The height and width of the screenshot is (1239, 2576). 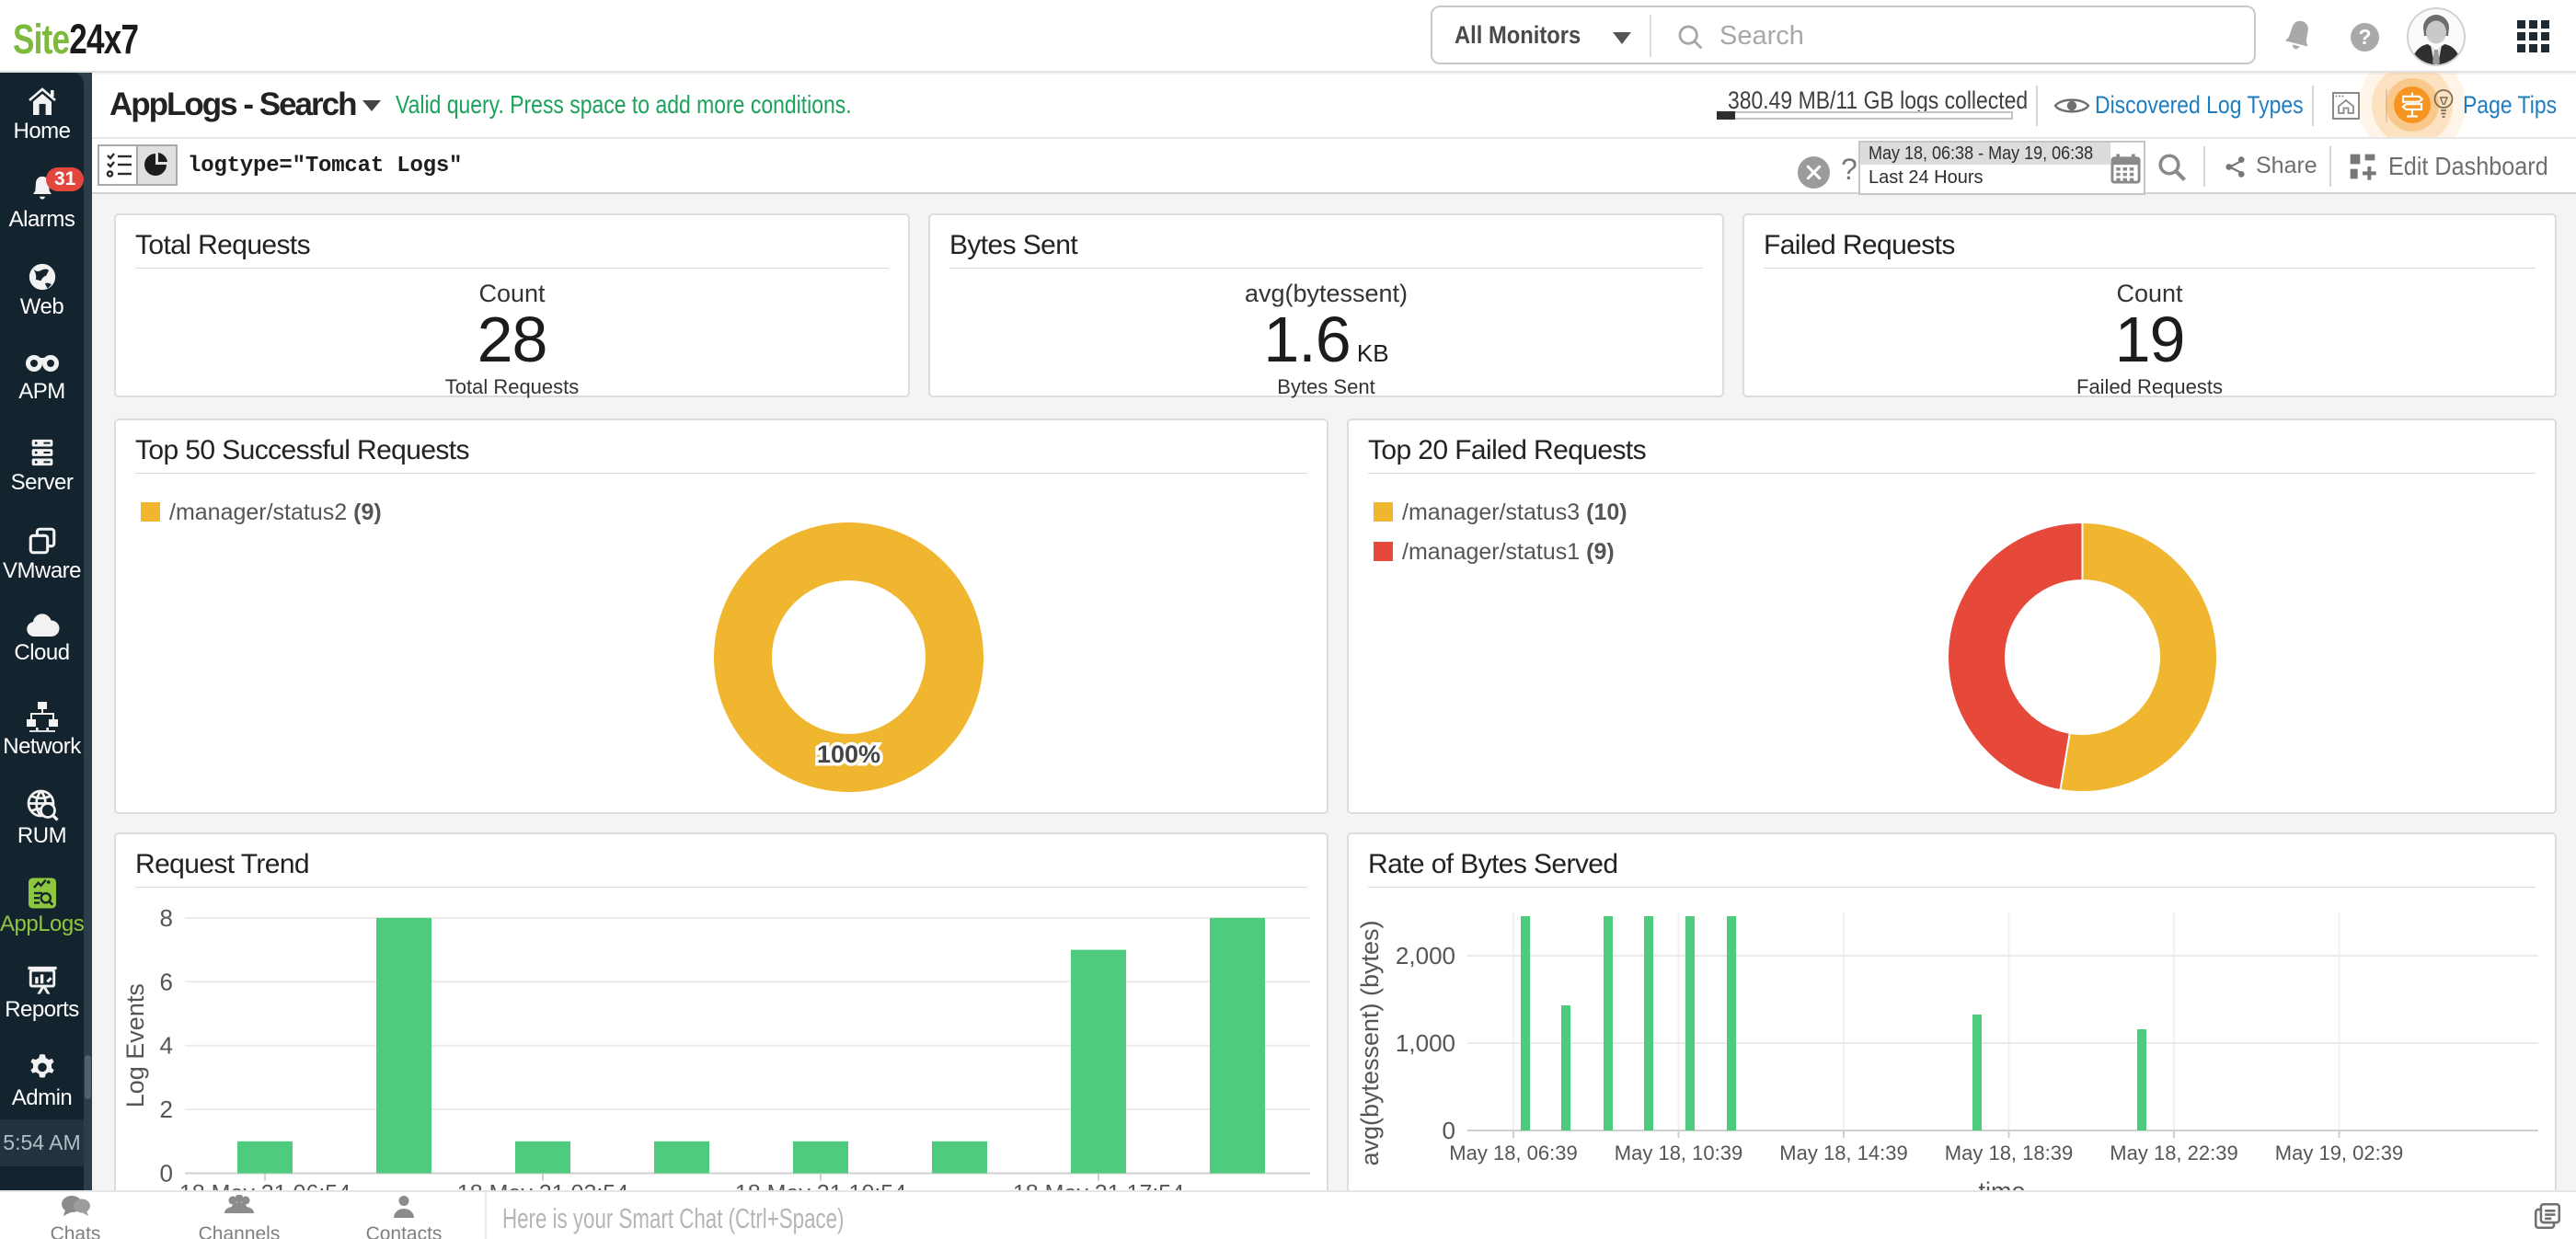 What do you see at coordinates (1425, 956) in the screenshot?
I see `svg-text: 2,000` at bounding box center [1425, 956].